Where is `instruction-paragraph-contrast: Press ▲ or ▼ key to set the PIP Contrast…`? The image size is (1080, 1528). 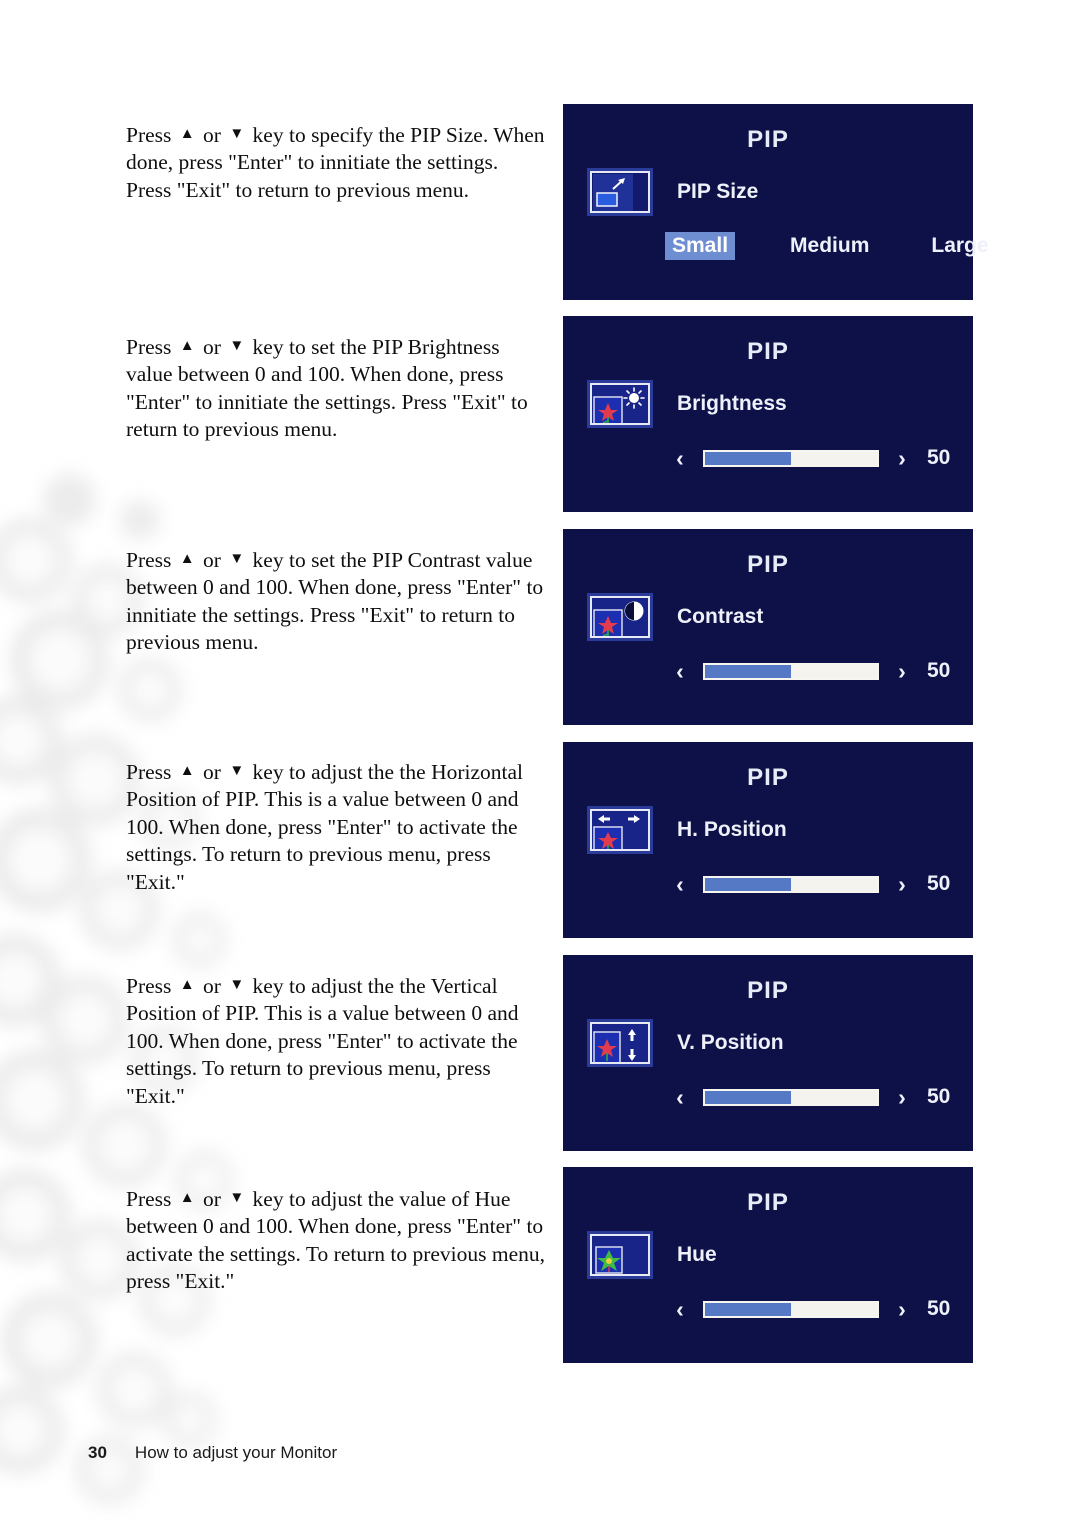 instruction-paragraph-contrast: Press ▲ or ▼ key to set the PIP Contrast… is located at coordinates (335, 601).